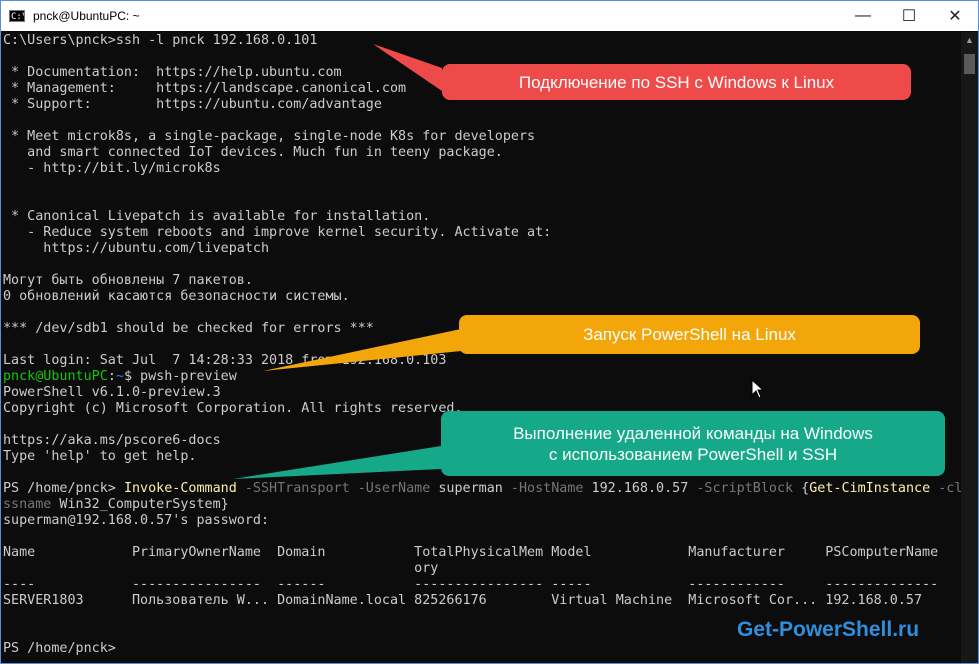  I want to click on pwsh-callout-text: Запуск PowerShell на Linux, so click(689, 334).